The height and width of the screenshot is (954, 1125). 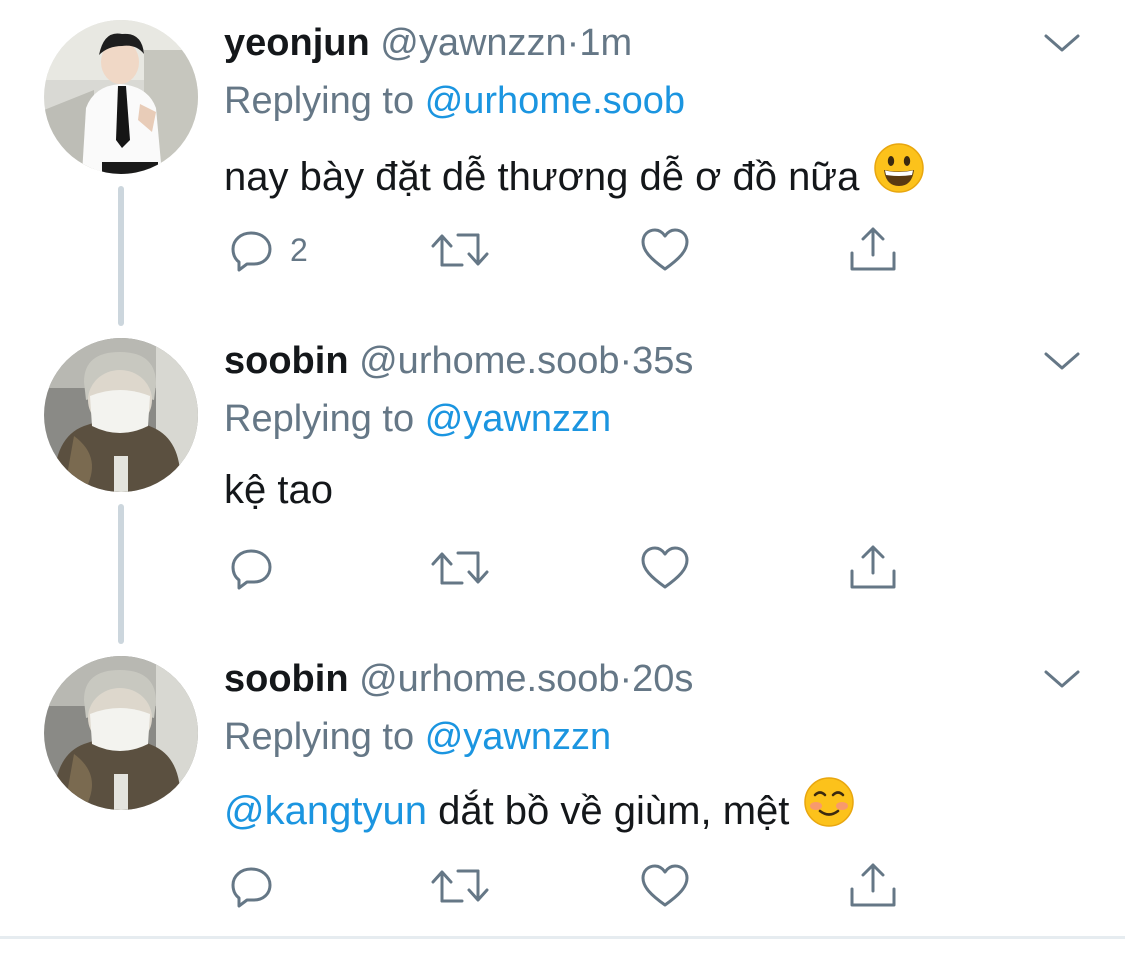 What do you see at coordinates (662, 361) in the screenshot?
I see `timestamp: 35s` at bounding box center [662, 361].